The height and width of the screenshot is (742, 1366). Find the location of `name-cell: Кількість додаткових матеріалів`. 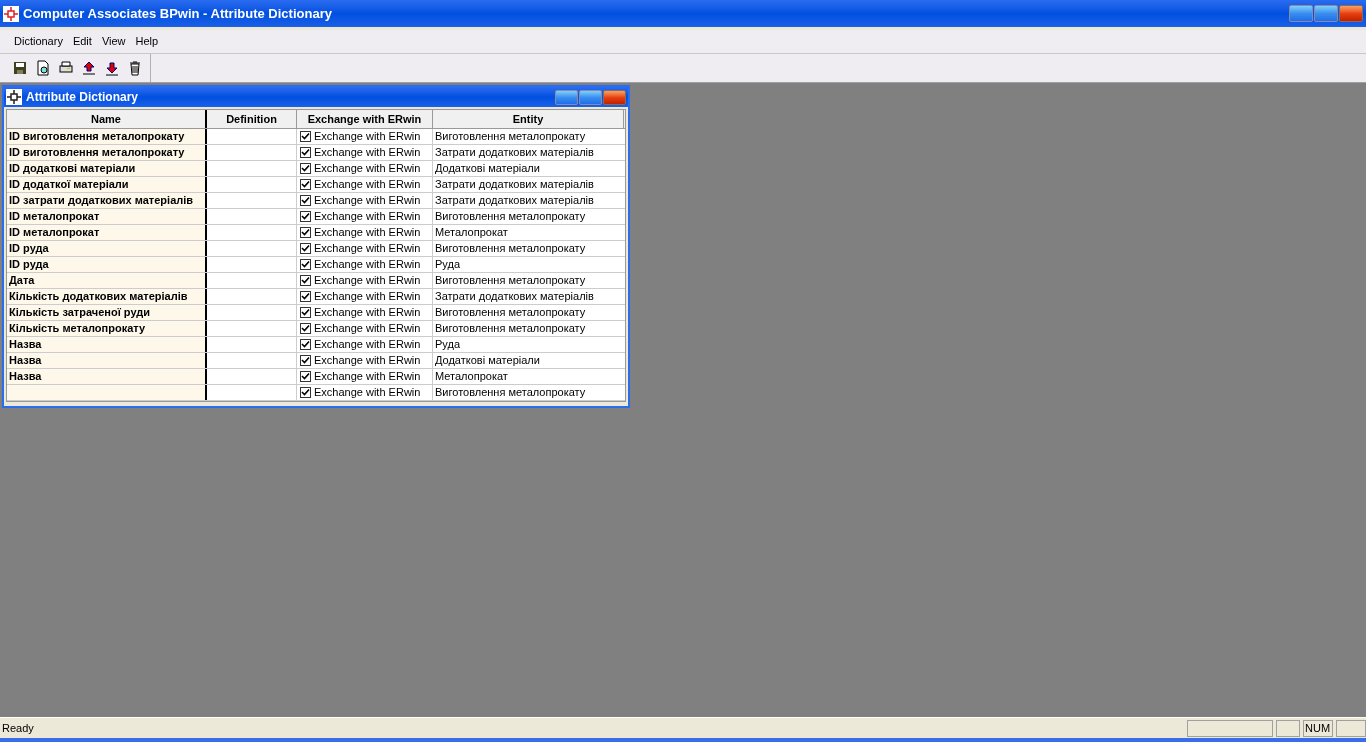

name-cell: Кількість додаткових матеріалів is located at coordinates (107, 296).